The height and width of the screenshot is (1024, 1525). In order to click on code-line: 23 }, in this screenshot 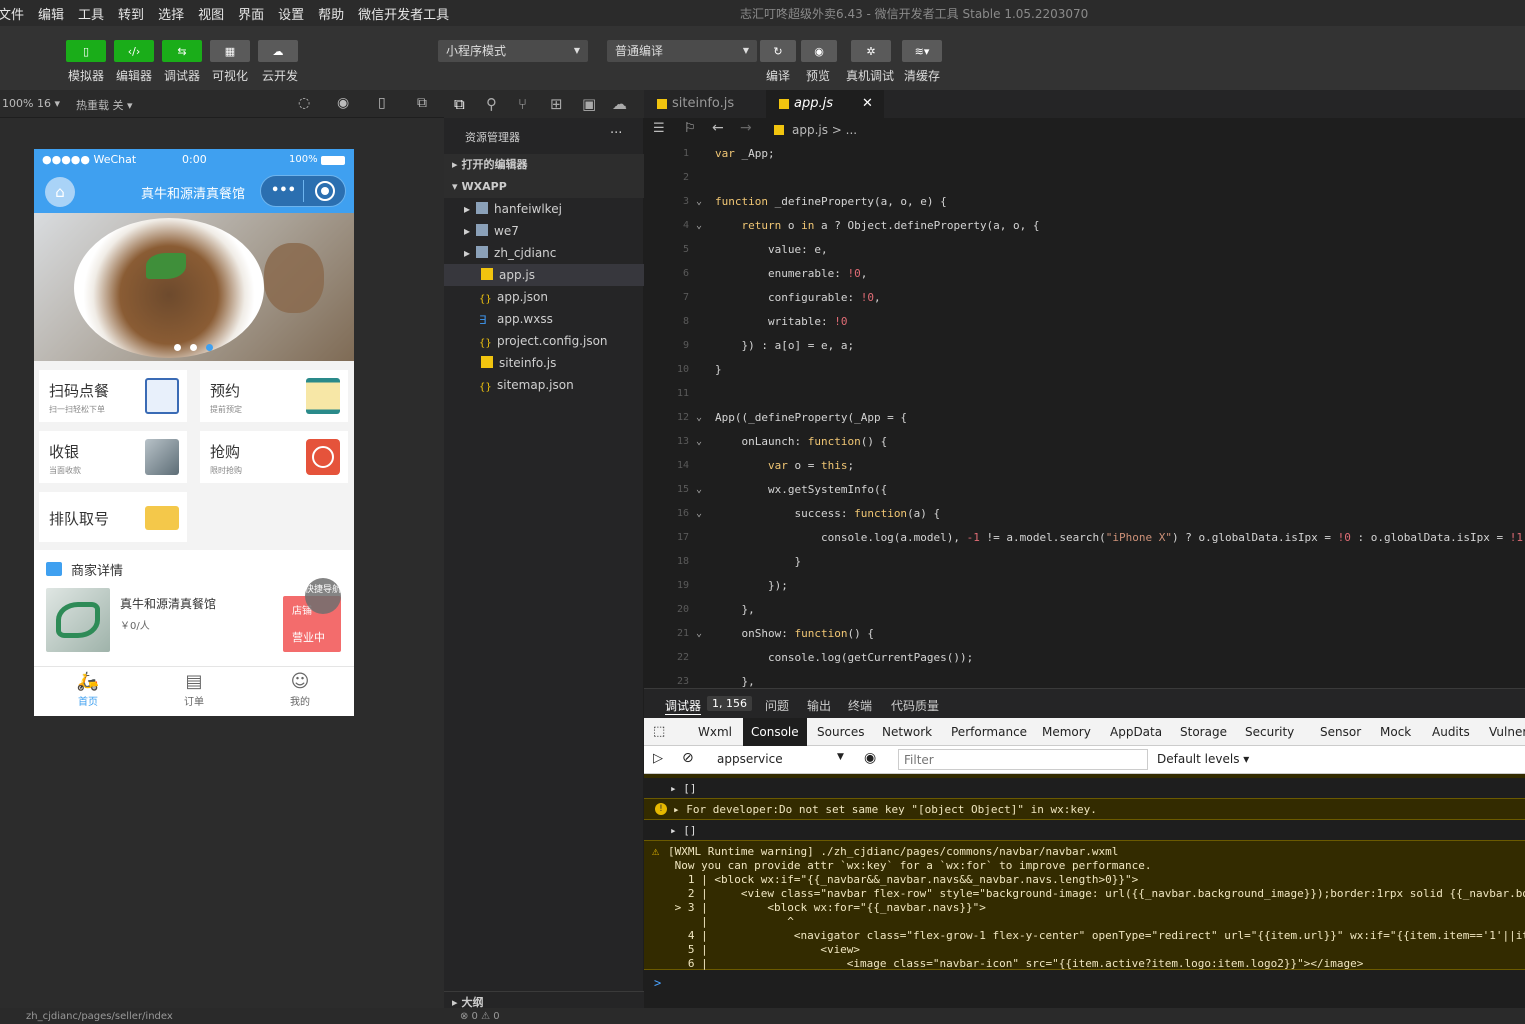, I will do `click(1084, 679)`.